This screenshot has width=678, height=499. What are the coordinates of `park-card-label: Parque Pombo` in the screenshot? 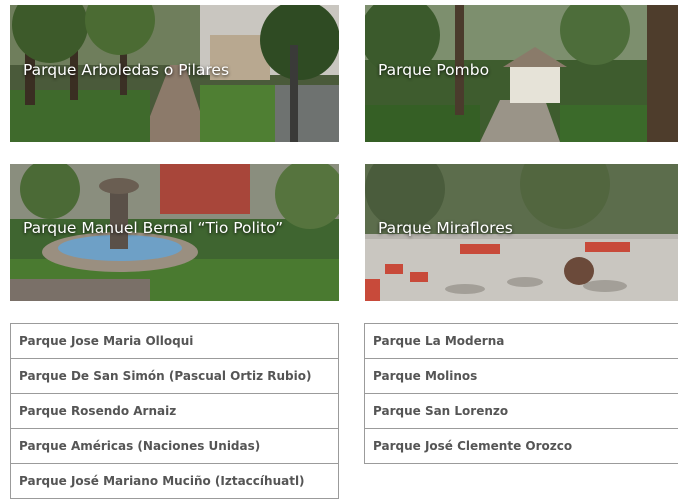 It's located at (434, 70).